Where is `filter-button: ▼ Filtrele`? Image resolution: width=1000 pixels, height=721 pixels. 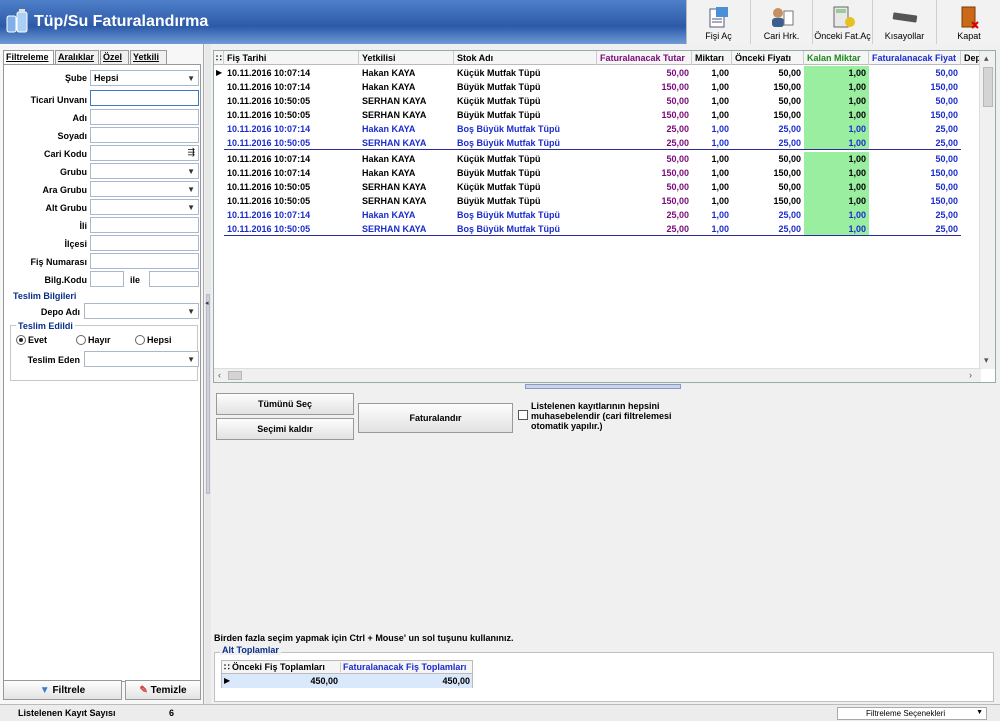
filter-button: ▼ Filtrele is located at coordinates (62, 690).